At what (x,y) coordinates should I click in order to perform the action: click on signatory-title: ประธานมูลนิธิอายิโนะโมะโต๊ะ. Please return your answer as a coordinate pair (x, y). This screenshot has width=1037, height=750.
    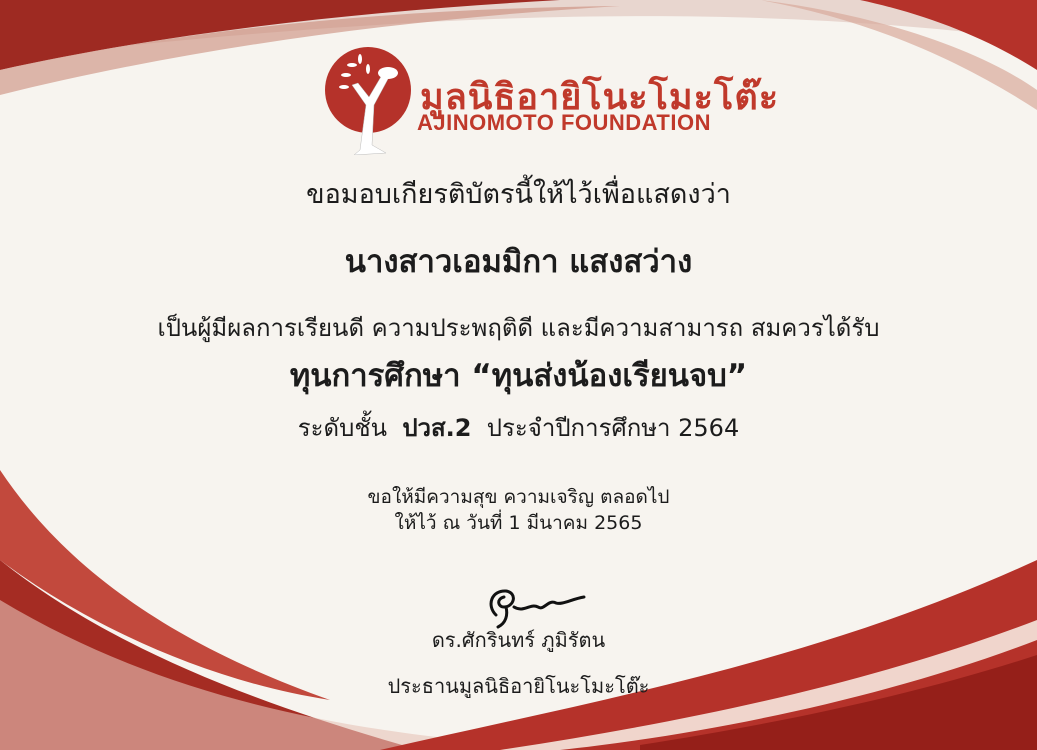
    Looking at the image, I should click on (518, 686).